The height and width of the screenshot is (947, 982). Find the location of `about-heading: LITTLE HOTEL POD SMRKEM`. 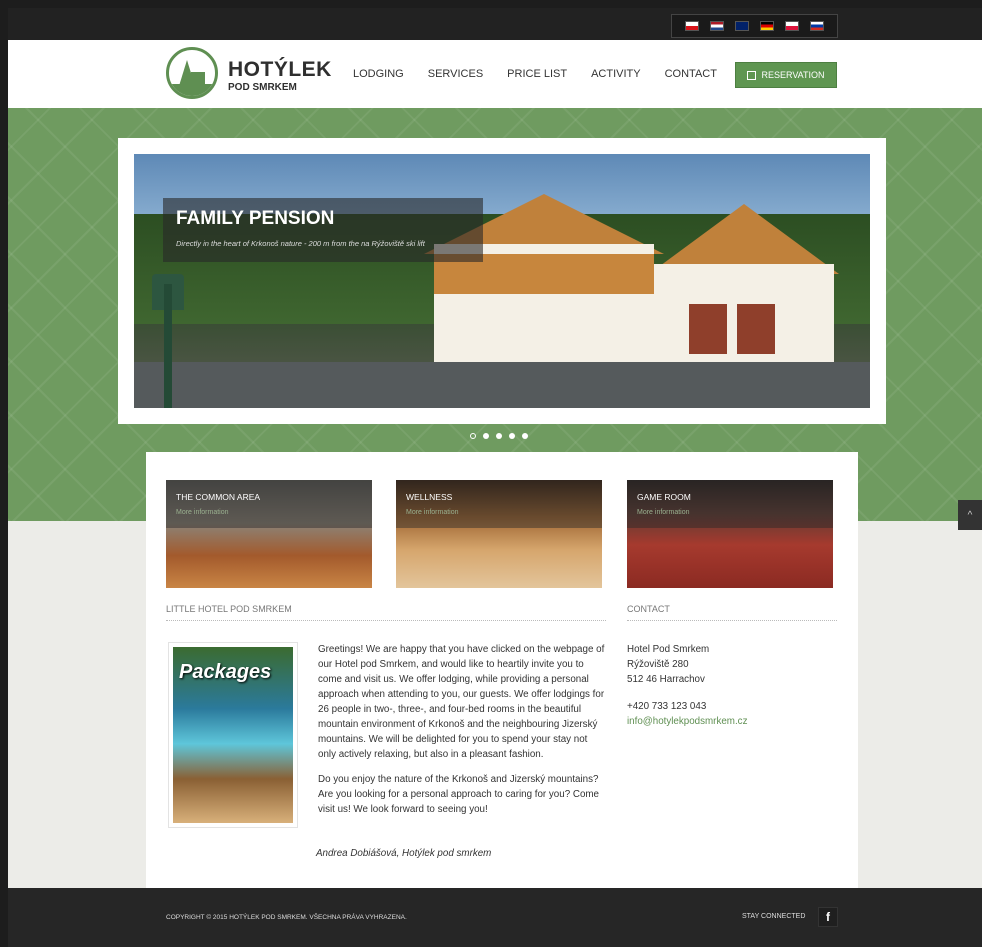

about-heading: LITTLE HOTEL POD SMRKEM is located at coordinates (386, 612).